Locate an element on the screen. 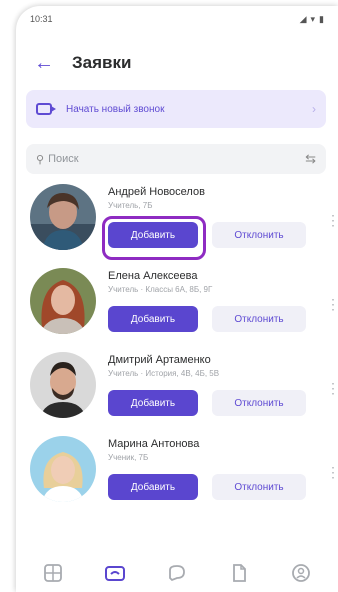  tab-calls is located at coordinates (115, 573).